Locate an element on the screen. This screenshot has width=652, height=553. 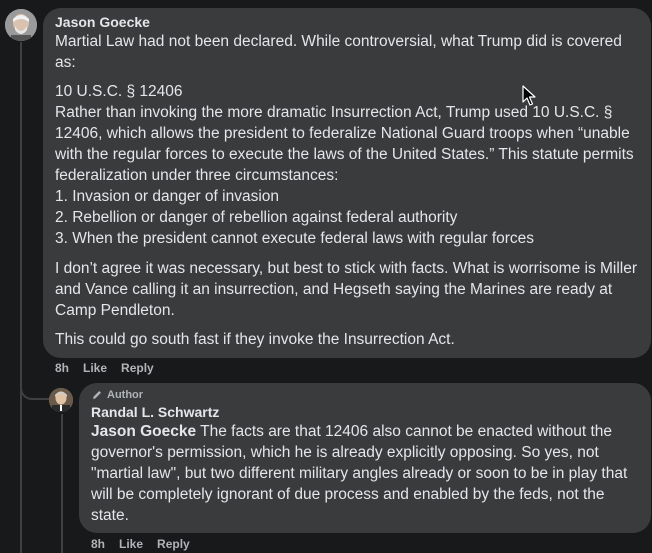
avatar-randal-schwartz is located at coordinates (61, 400).